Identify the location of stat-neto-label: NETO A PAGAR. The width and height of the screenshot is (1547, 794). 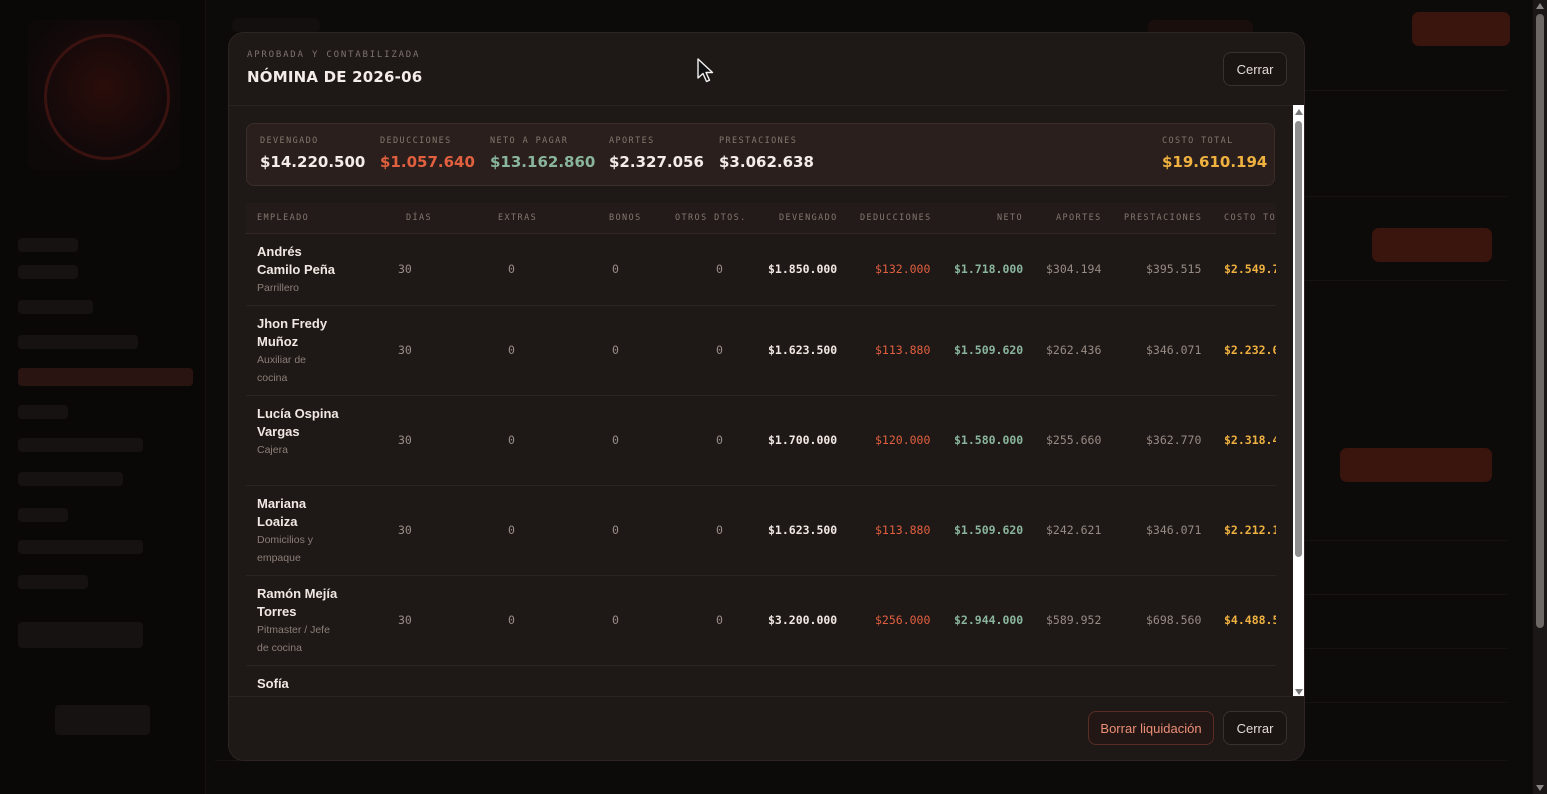
(529, 141).